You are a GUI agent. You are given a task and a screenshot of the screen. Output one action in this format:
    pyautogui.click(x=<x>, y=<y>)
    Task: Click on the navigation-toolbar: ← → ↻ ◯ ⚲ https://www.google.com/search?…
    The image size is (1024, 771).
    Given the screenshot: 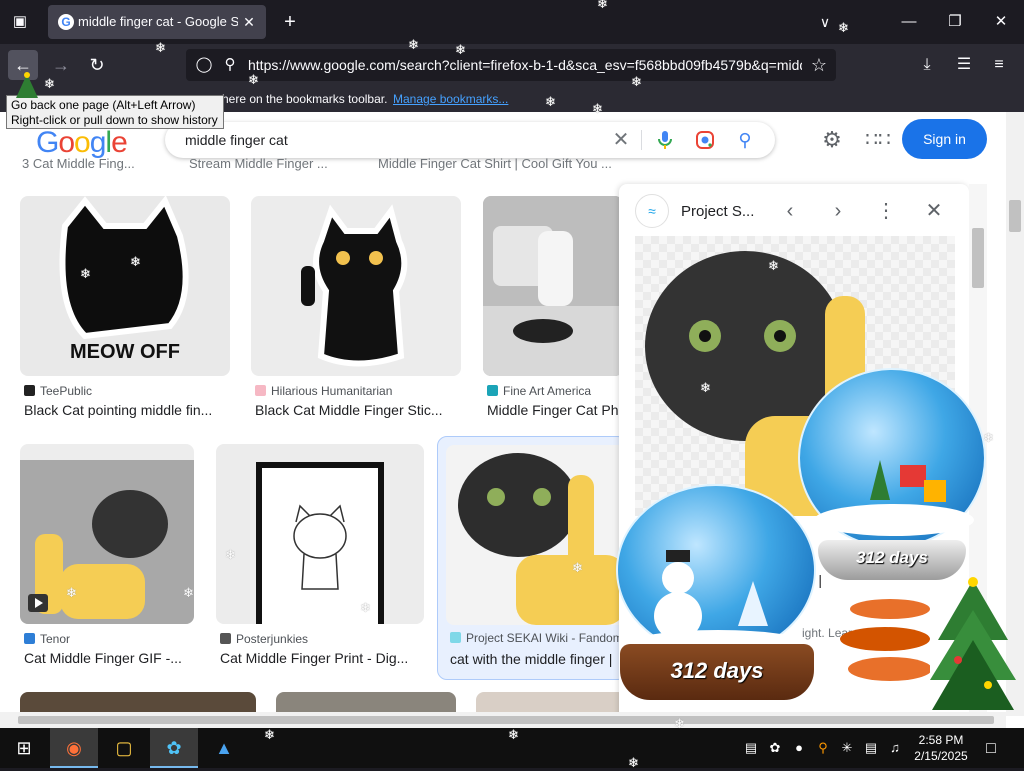 What is the action you would take?
    pyautogui.click(x=512, y=65)
    